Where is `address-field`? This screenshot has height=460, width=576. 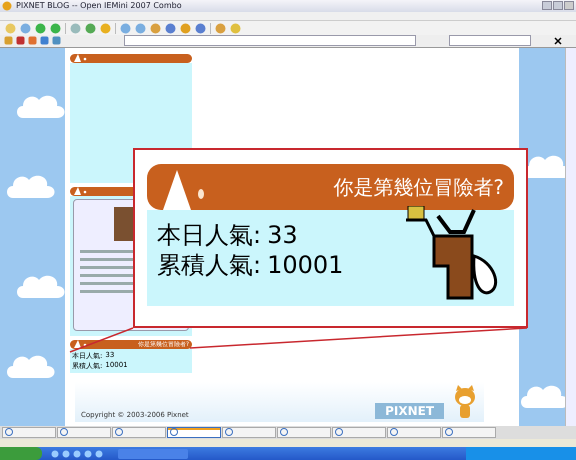 address-field is located at coordinates (270, 40).